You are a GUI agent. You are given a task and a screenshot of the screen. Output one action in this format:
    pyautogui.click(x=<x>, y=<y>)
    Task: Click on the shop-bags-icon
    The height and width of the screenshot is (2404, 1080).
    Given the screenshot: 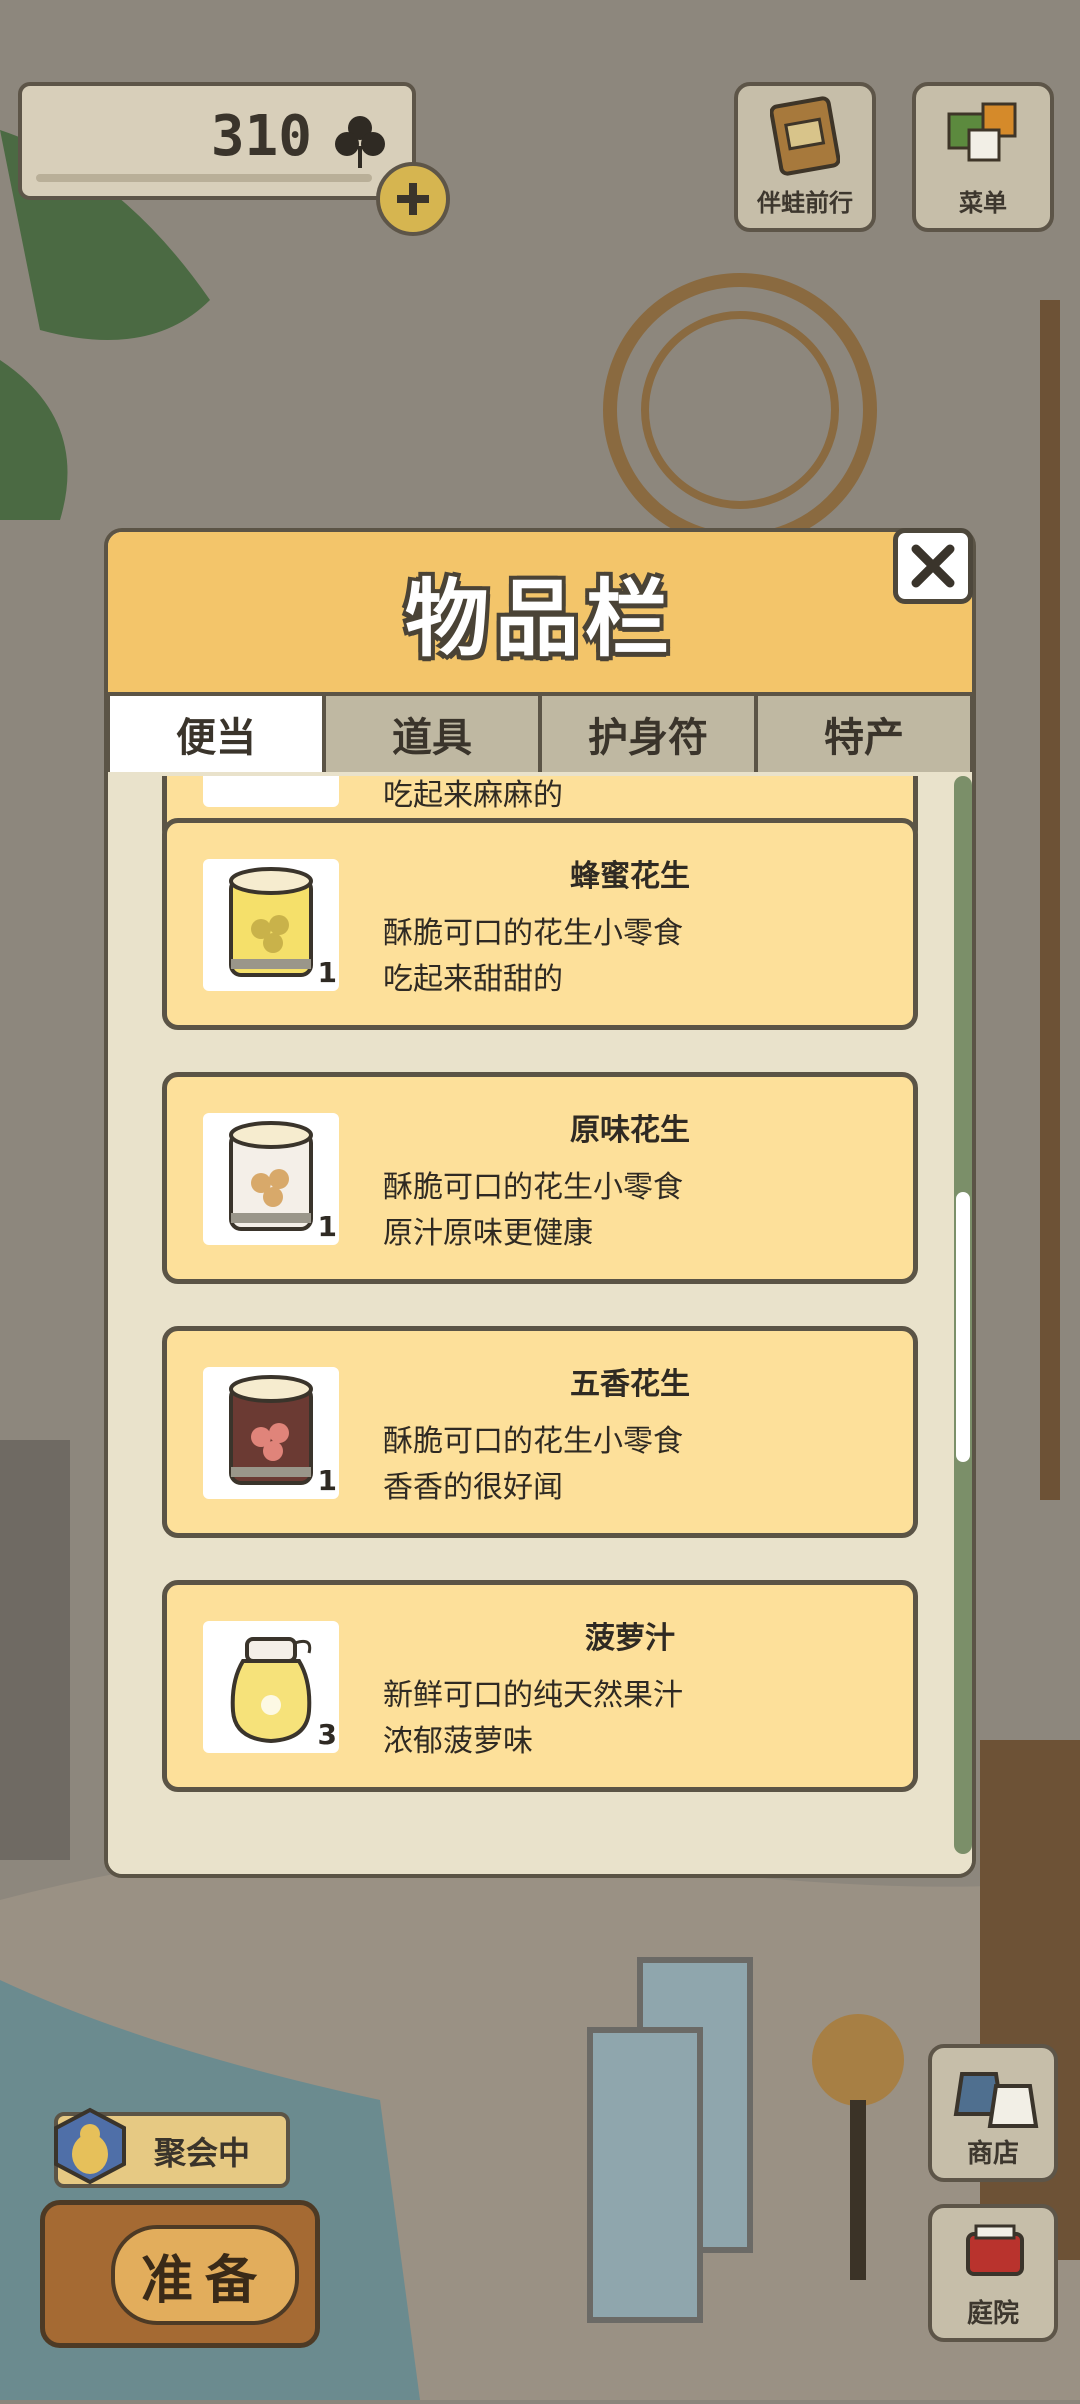 What is the action you would take?
    pyautogui.click(x=996, y=2100)
    